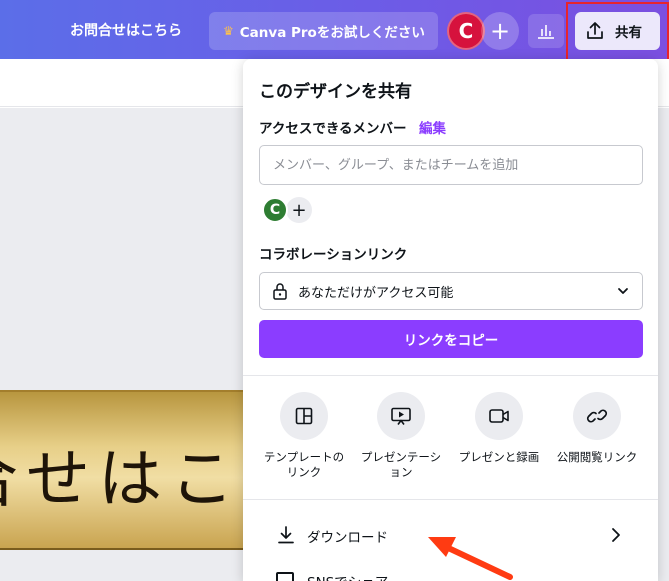 This screenshot has width=669, height=581. I want to click on download-icon, so click(286, 537).